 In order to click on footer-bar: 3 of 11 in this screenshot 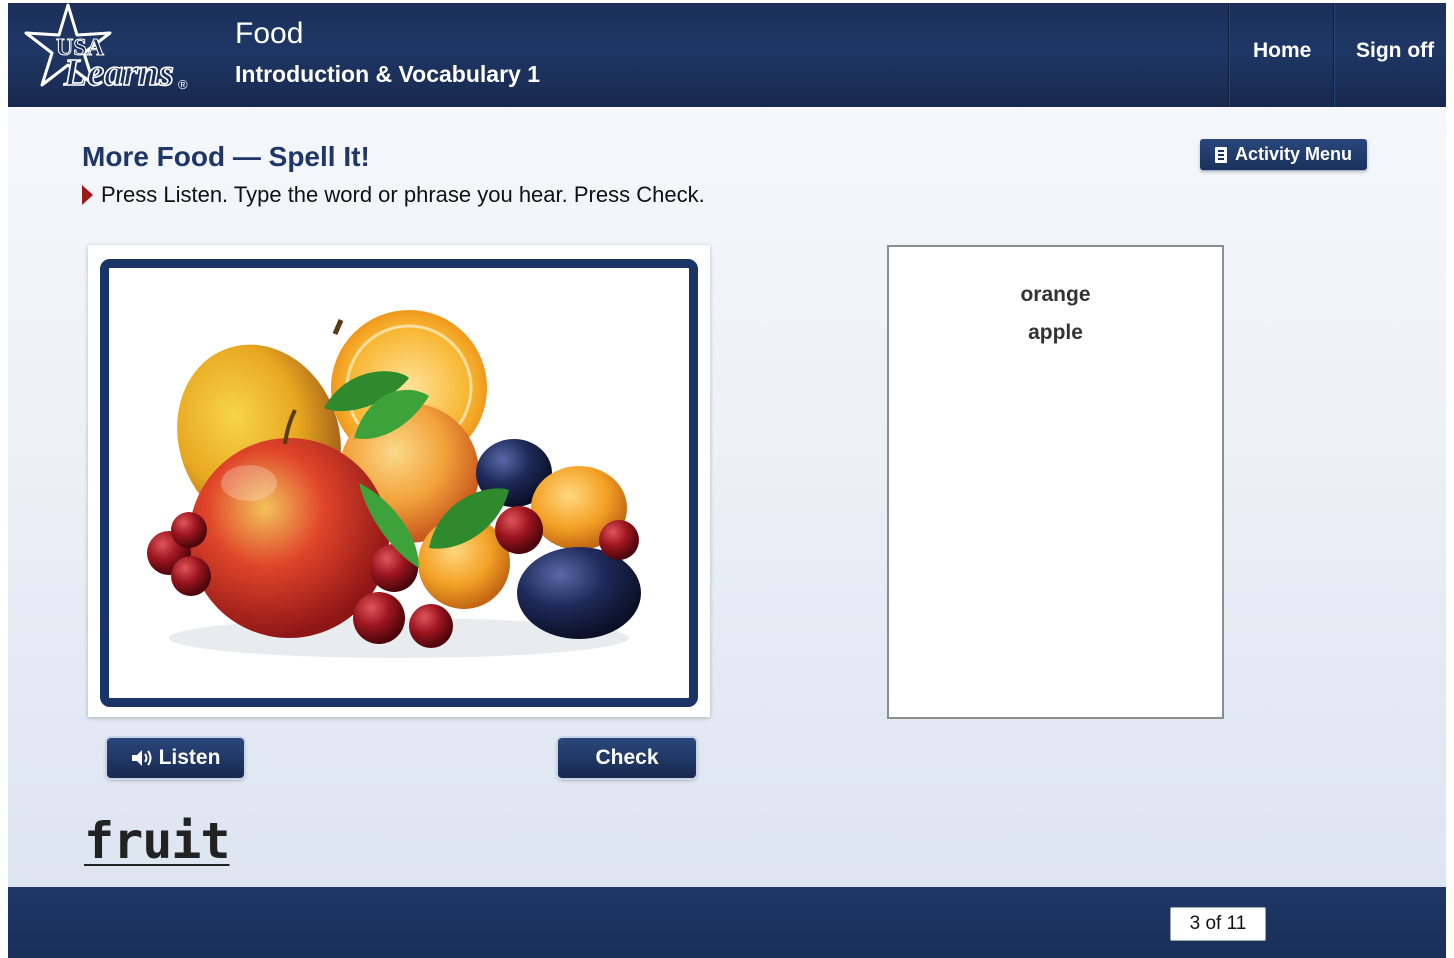, I will do `click(727, 922)`.